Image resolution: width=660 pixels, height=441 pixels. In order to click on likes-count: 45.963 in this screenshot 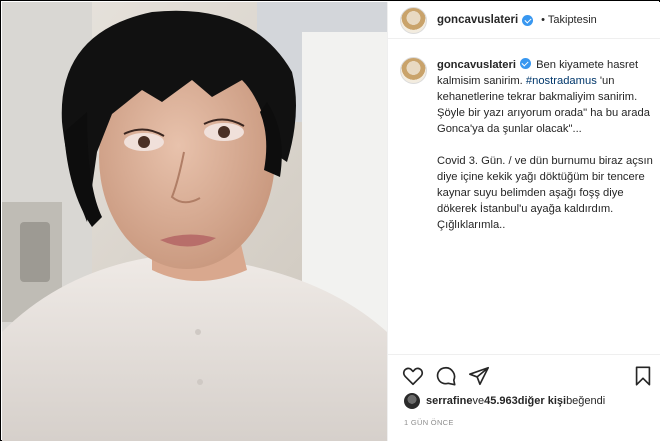, I will do `click(501, 401)`.